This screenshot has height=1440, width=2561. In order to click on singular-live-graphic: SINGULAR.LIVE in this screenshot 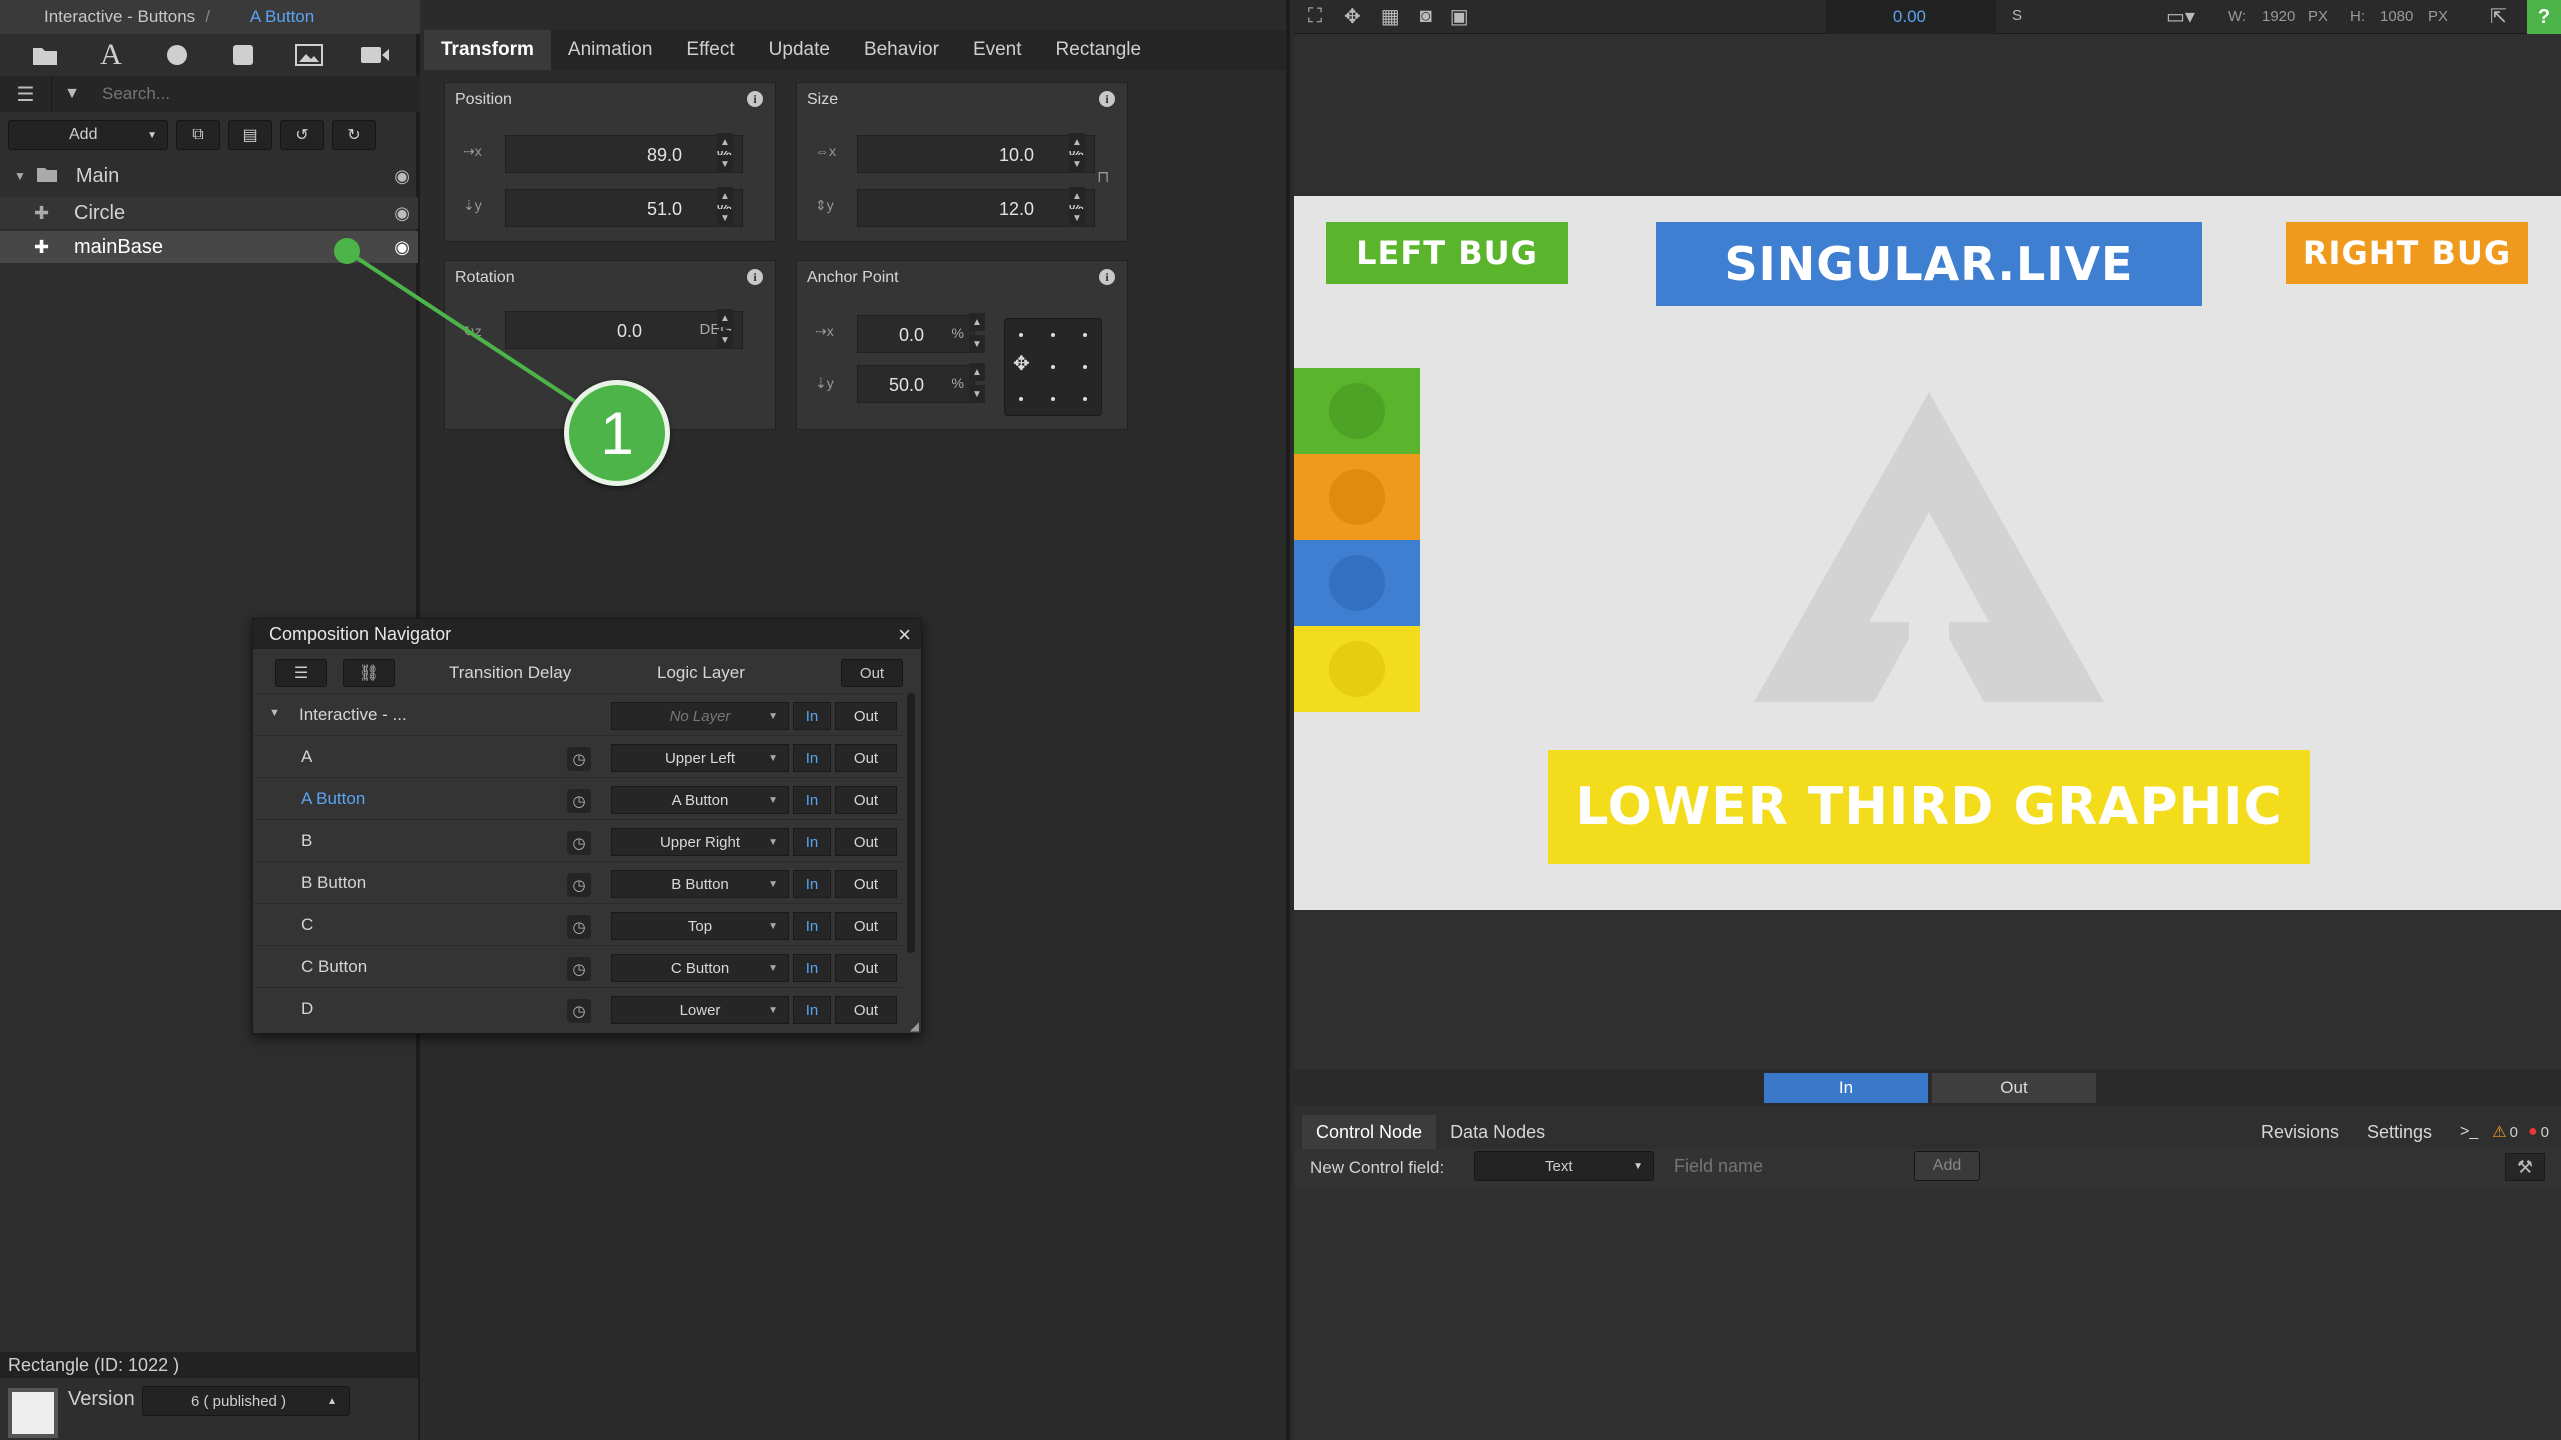, I will do `click(1929, 264)`.